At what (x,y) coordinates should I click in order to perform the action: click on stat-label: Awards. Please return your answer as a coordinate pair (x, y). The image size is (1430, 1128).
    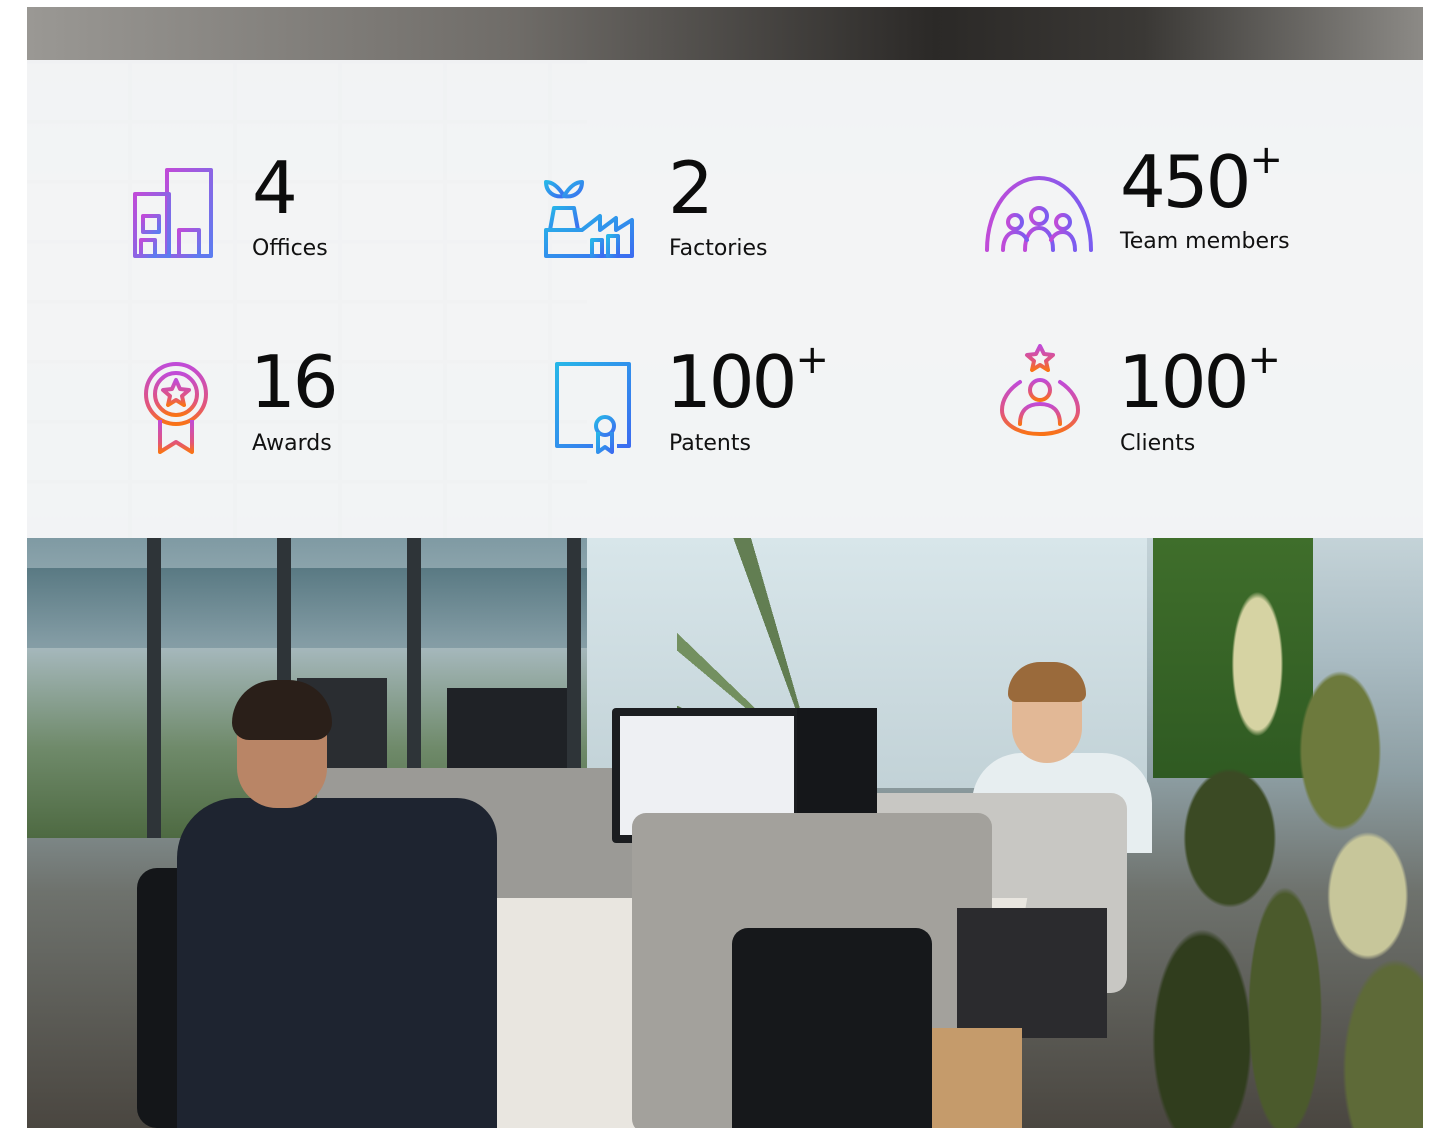
    Looking at the image, I should click on (292, 443).